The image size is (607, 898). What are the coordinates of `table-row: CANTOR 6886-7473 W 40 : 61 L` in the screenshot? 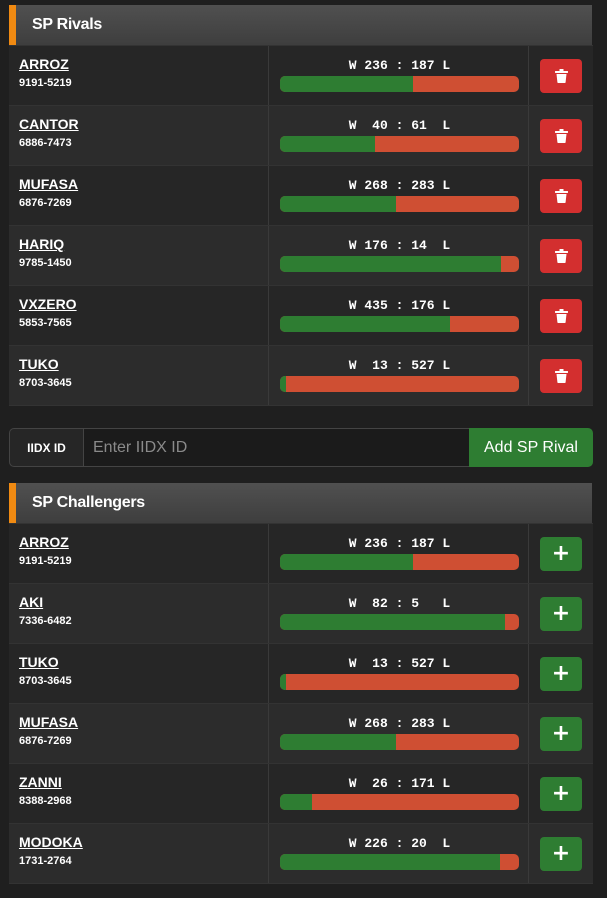 It's located at (301, 136).